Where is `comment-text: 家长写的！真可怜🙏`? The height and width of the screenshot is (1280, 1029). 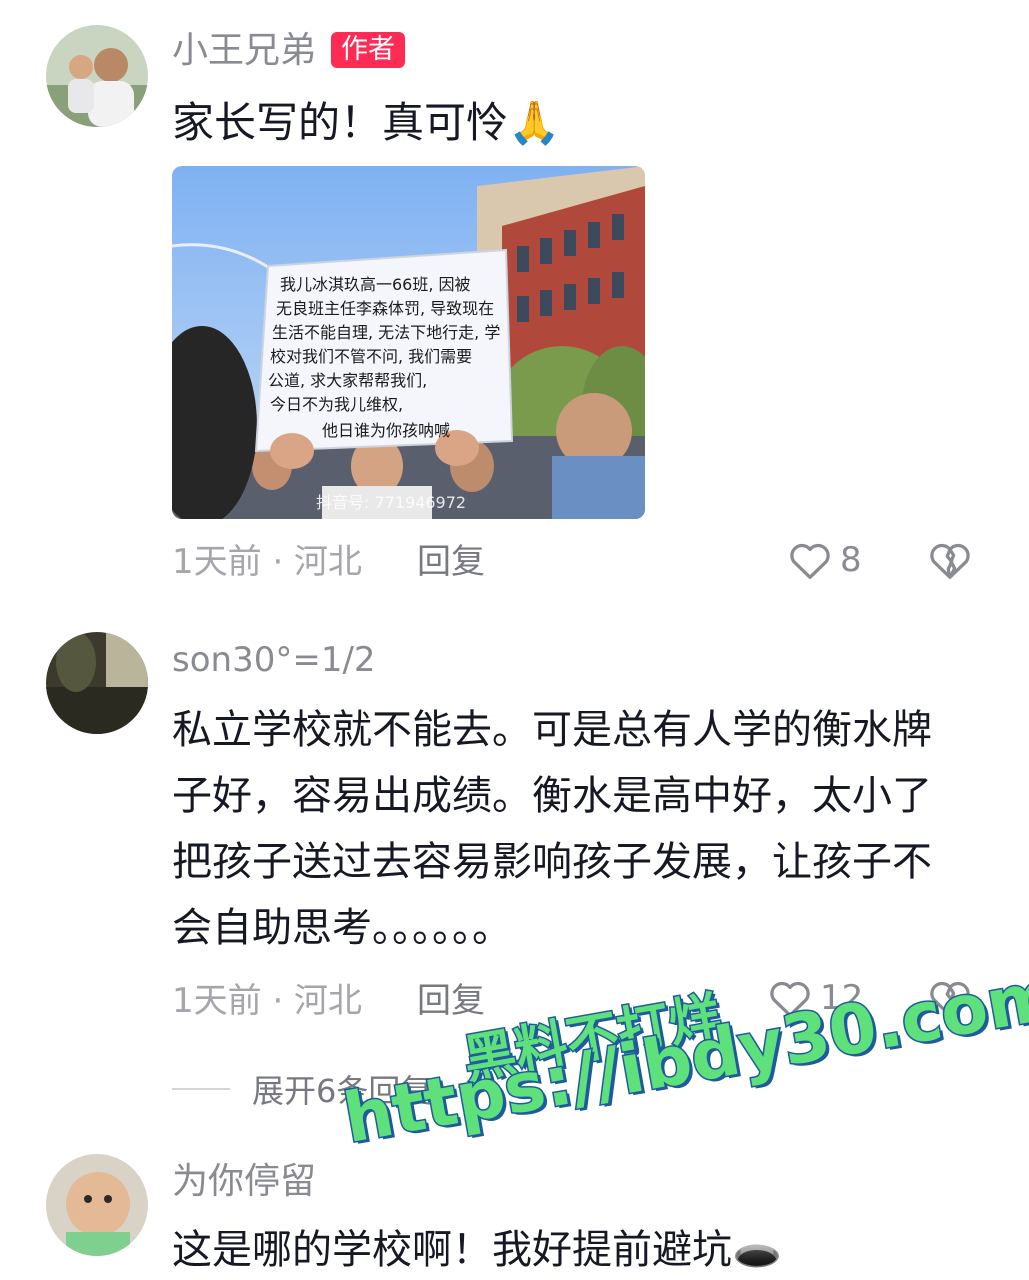 comment-text: 家长写的！真可怜🙏 is located at coordinates (366, 122).